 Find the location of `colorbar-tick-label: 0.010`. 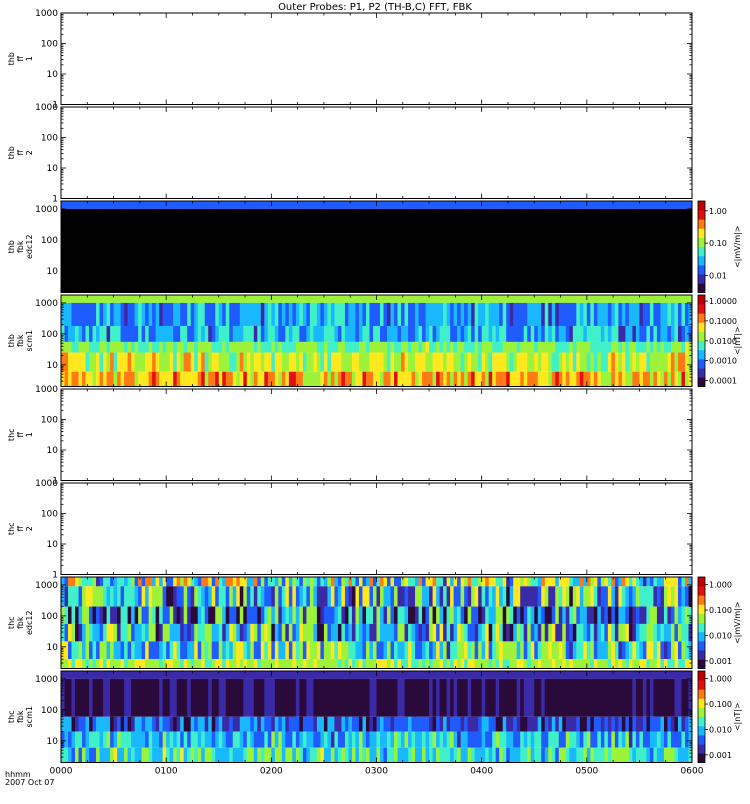

colorbar-tick-label: 0.010 is located at coordinates (720, 635).